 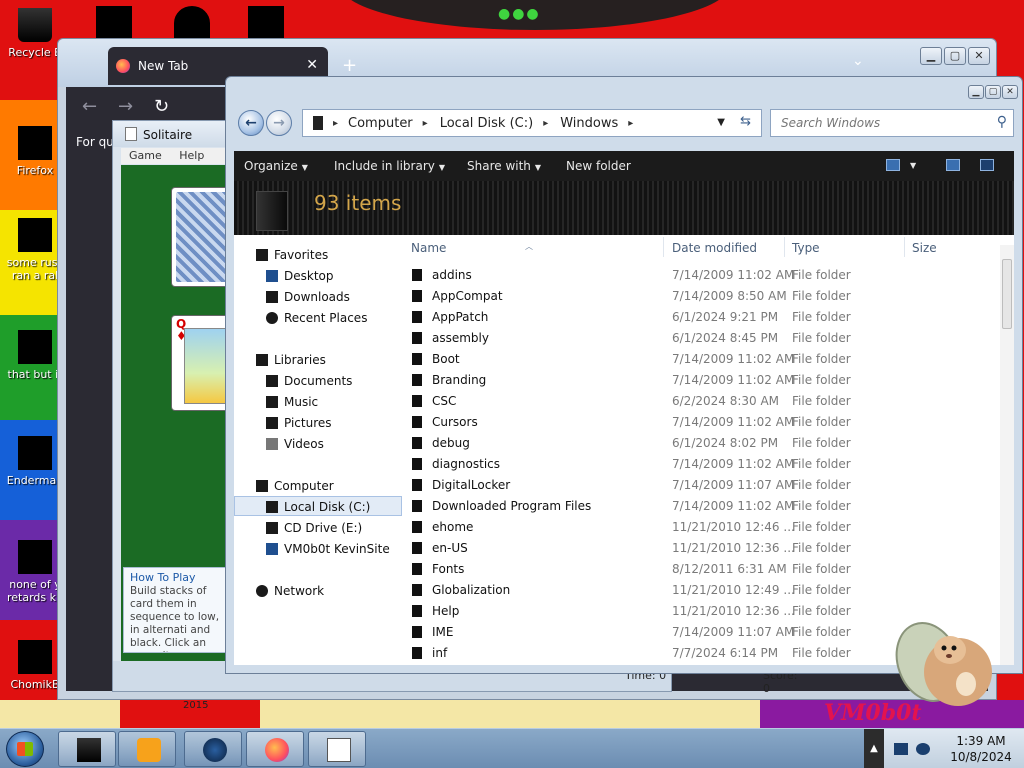 What do you see at coordinates (699, 296) in the screenshot?
I see `table-row: AppCompat 7/14/2009 8:50 AM File folder` at bounding box center [699, 296].